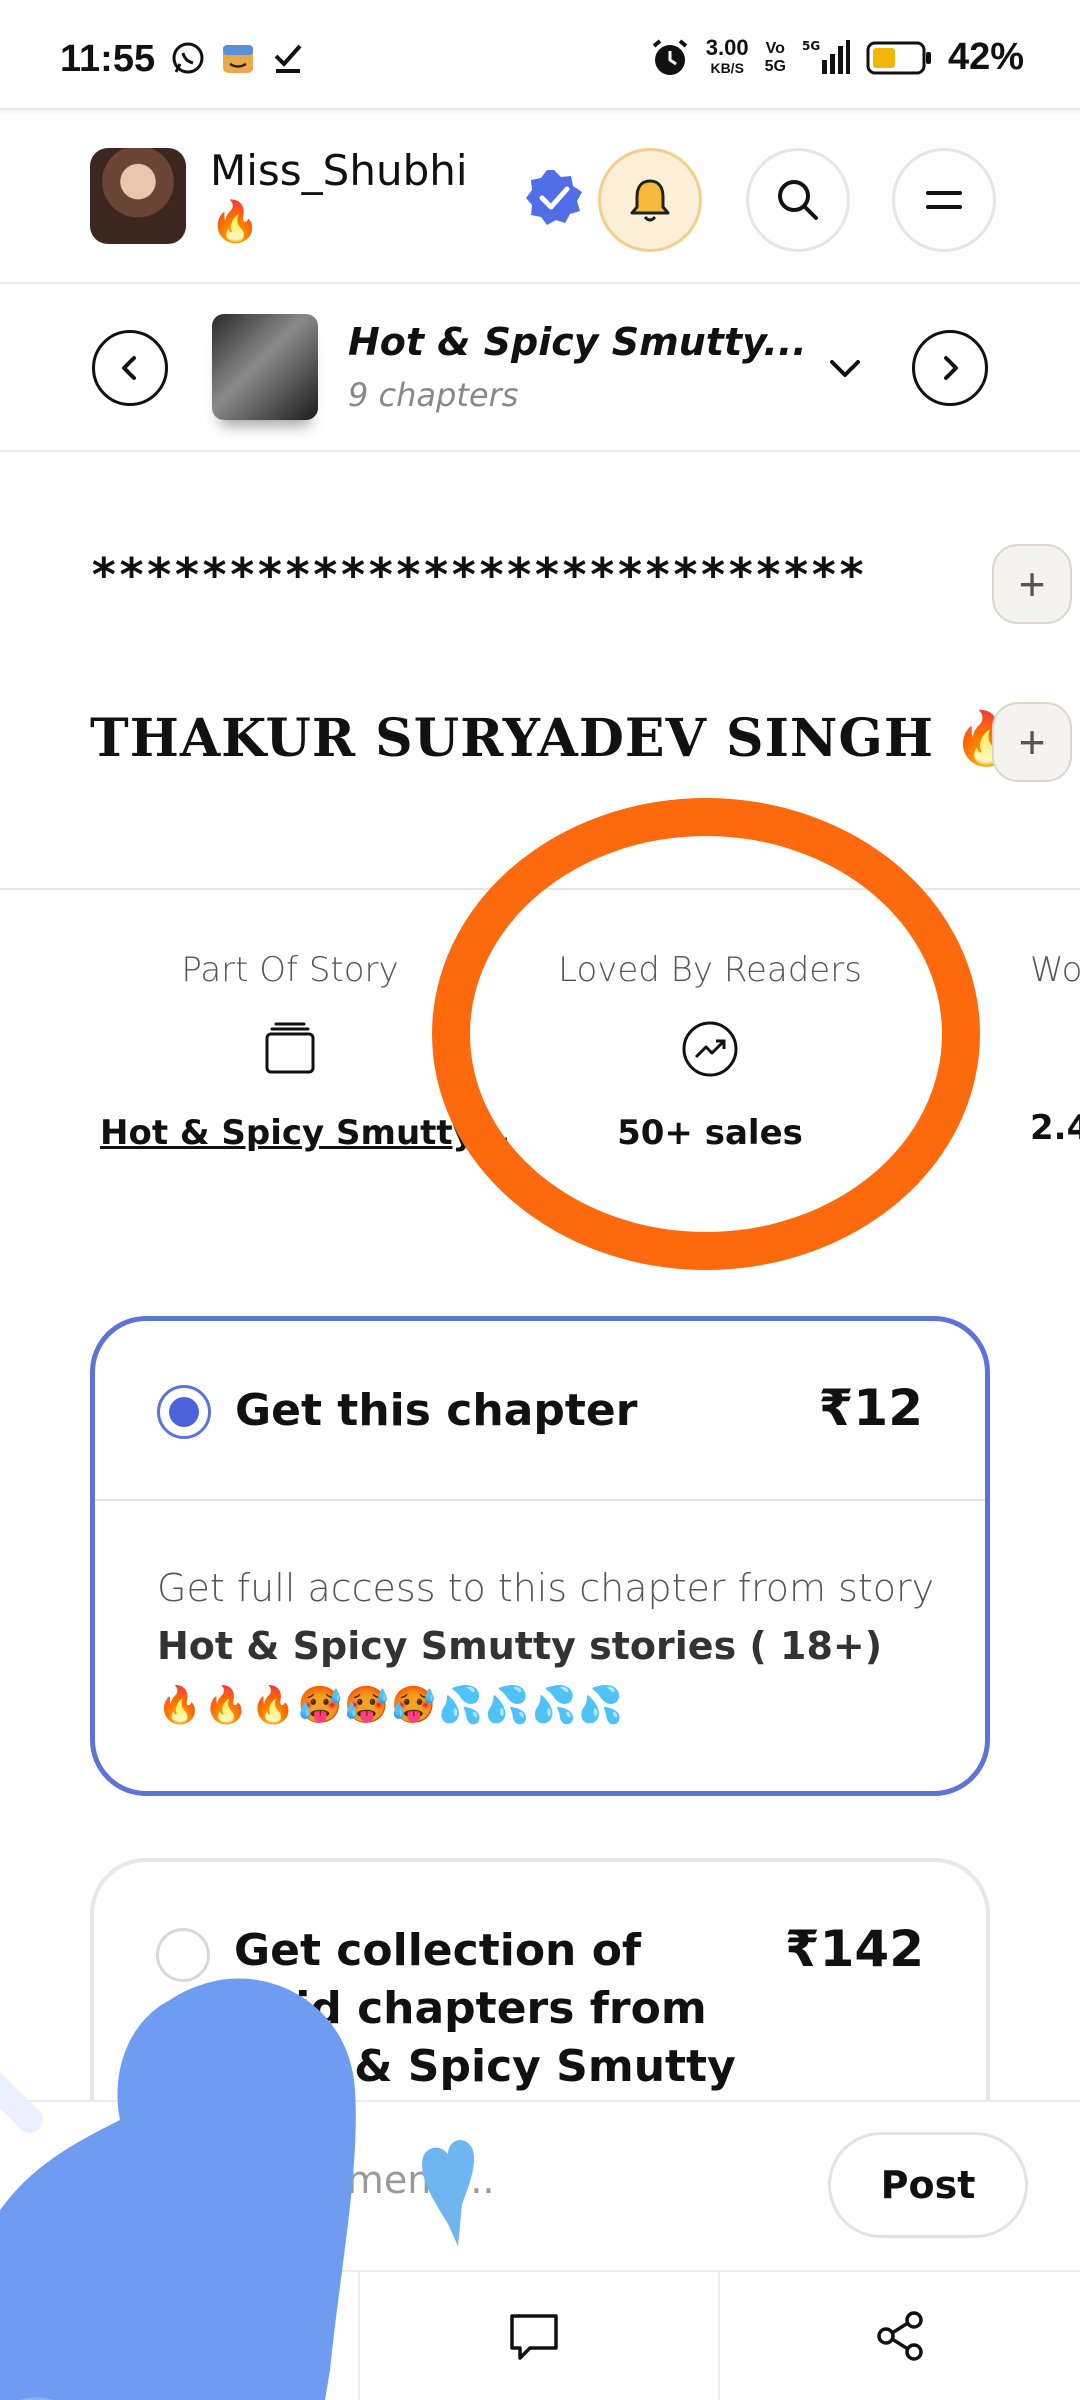 This screenshot has width=1080, height=2400. I want to click on search-button, so click(798, 200).